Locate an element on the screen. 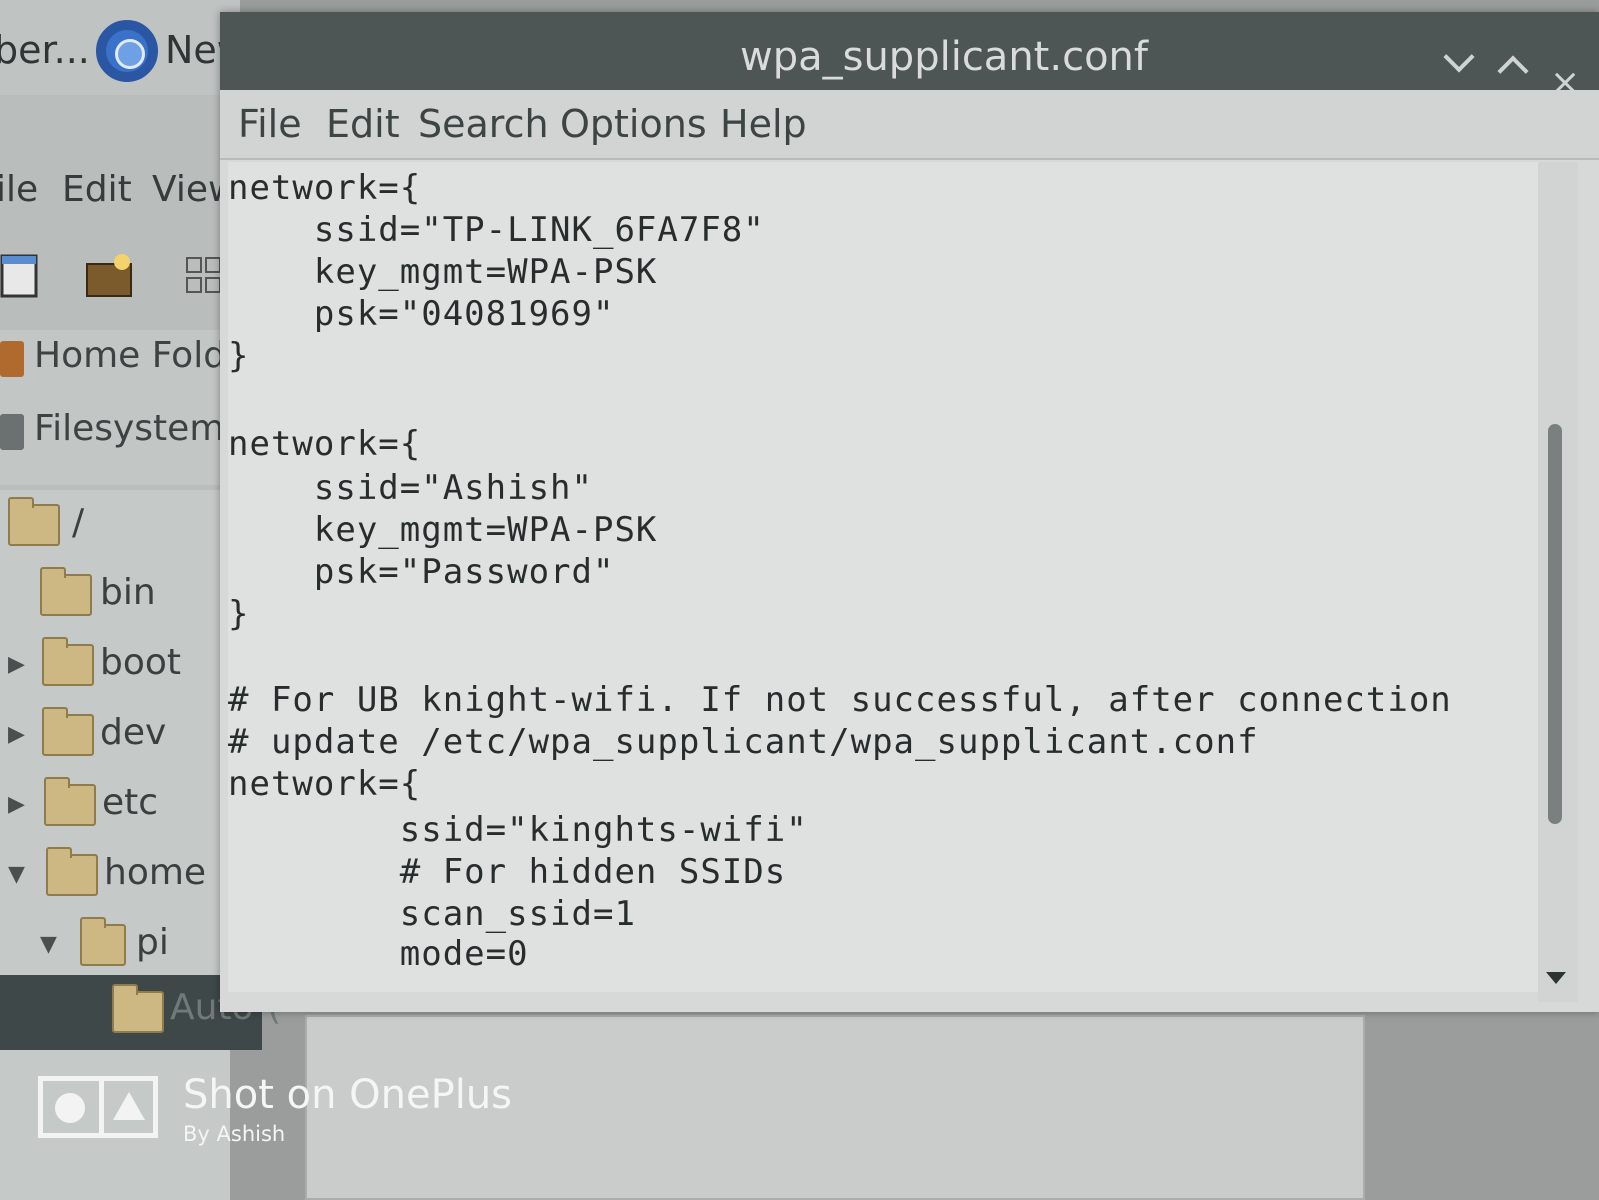 This screenshot has height=1200, width=1599. new-window-icon is located at coordinates (20, 275).